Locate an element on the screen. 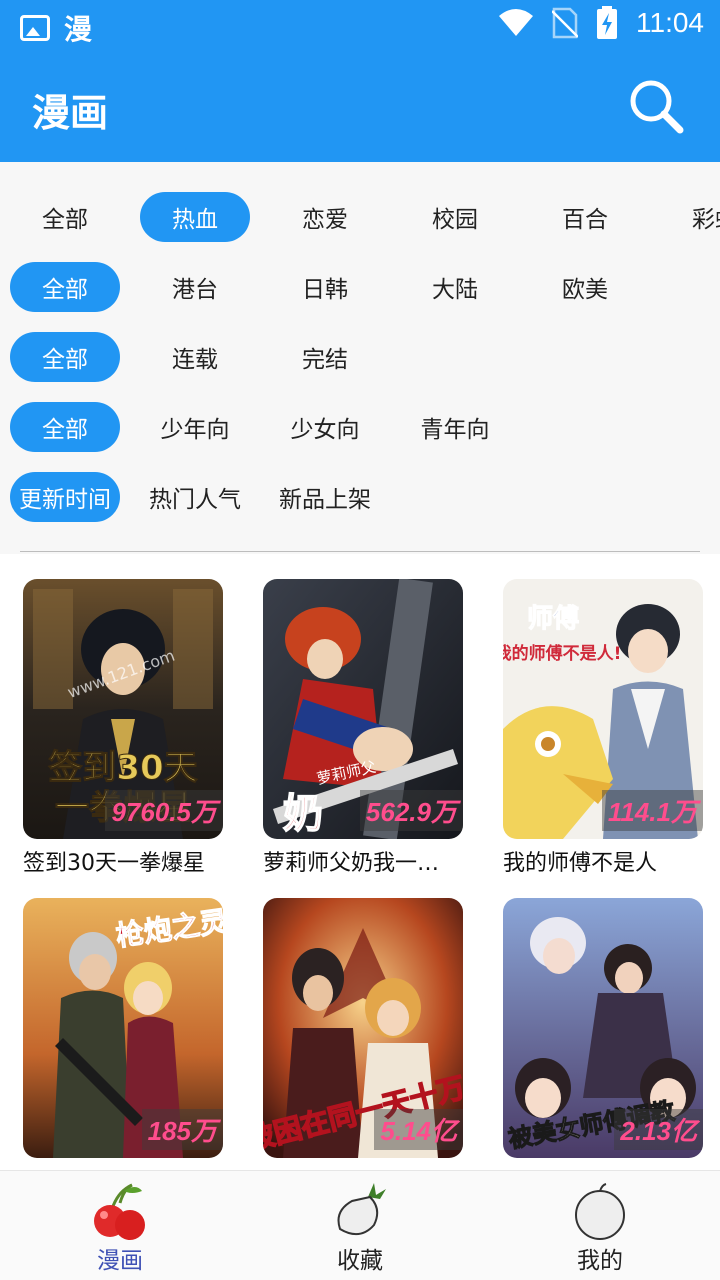 The image size is (720, 1280). filter-chip-sort: 新品上架 is located at coordinates (325, 497).